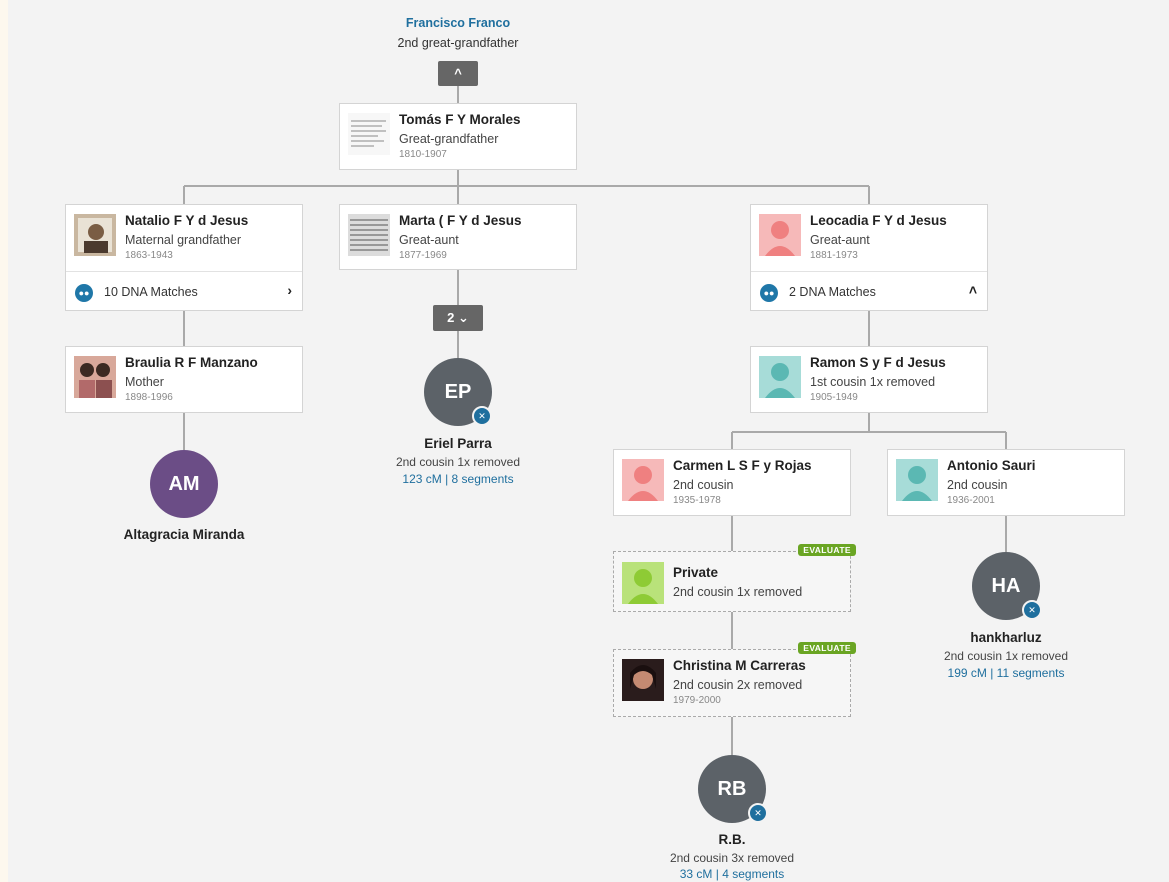 This screenshot has width=1169, height=882. I want to click on person-name: Natalio F Y d Jesus, so click(187, 220).